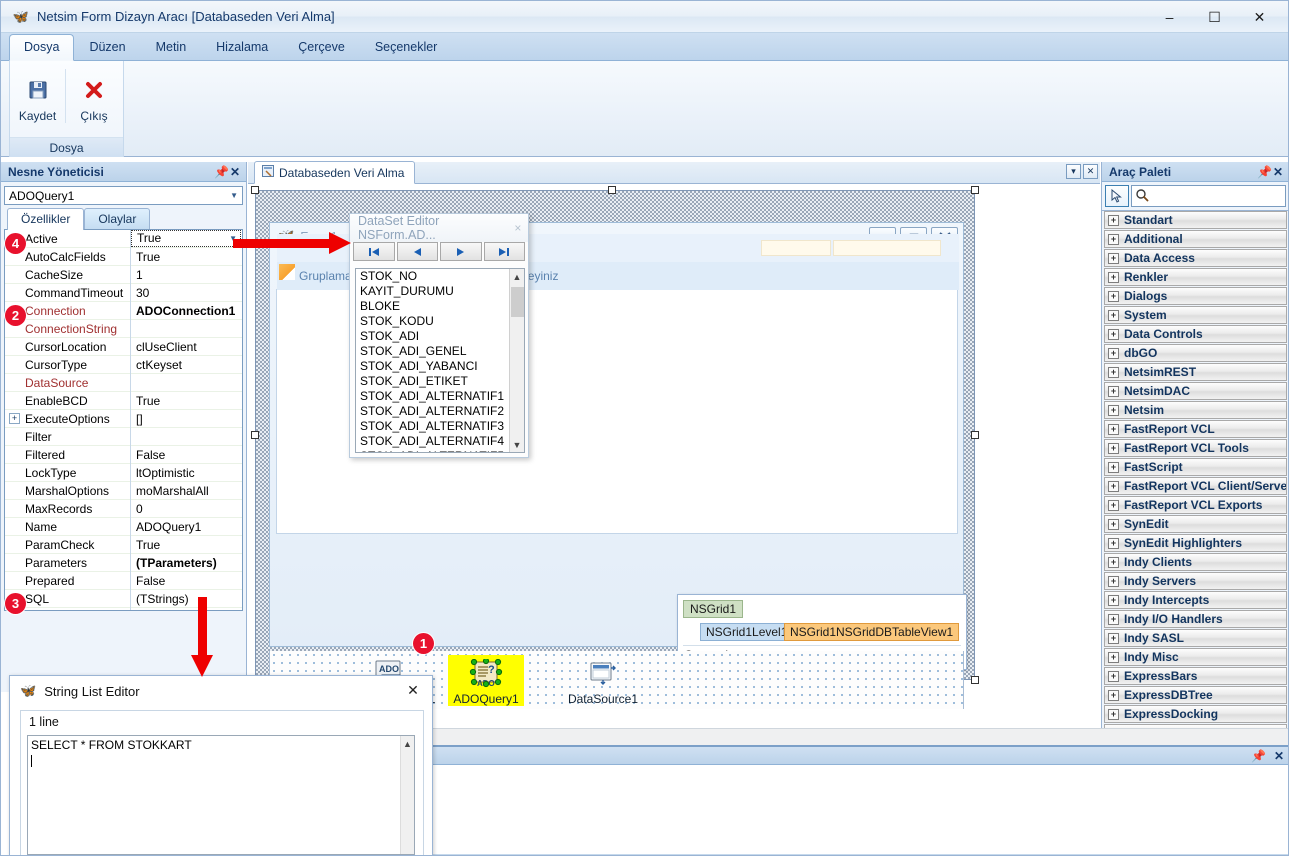  I want to click on property-row: CacheSize 1, so click(123, 274).